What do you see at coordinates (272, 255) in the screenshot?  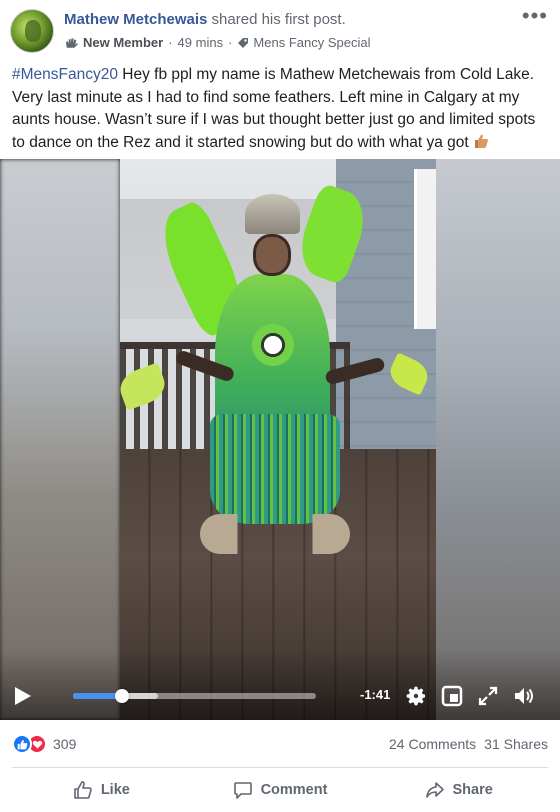 I see `dancer-head` at bounding box center [272, 255].